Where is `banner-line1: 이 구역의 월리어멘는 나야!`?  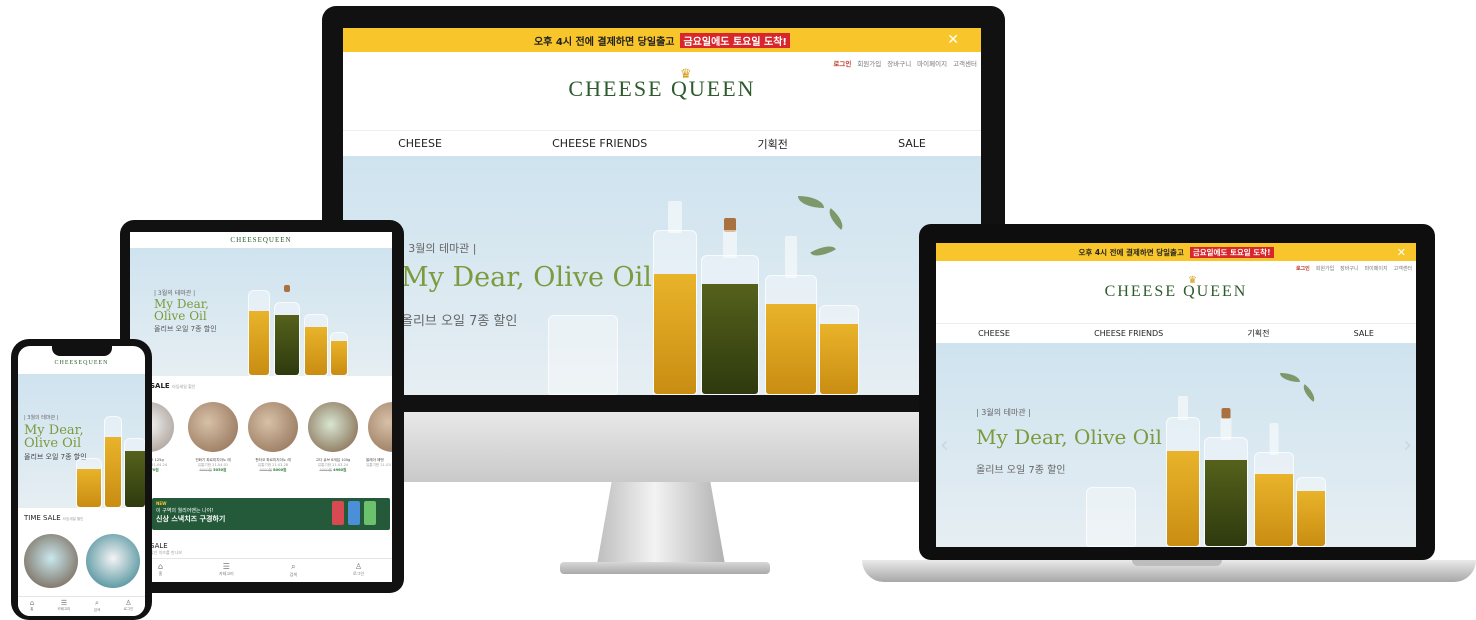 banner-line1: 이 구역의 월리어멘는 나야! is located at coordinates (185, 511).